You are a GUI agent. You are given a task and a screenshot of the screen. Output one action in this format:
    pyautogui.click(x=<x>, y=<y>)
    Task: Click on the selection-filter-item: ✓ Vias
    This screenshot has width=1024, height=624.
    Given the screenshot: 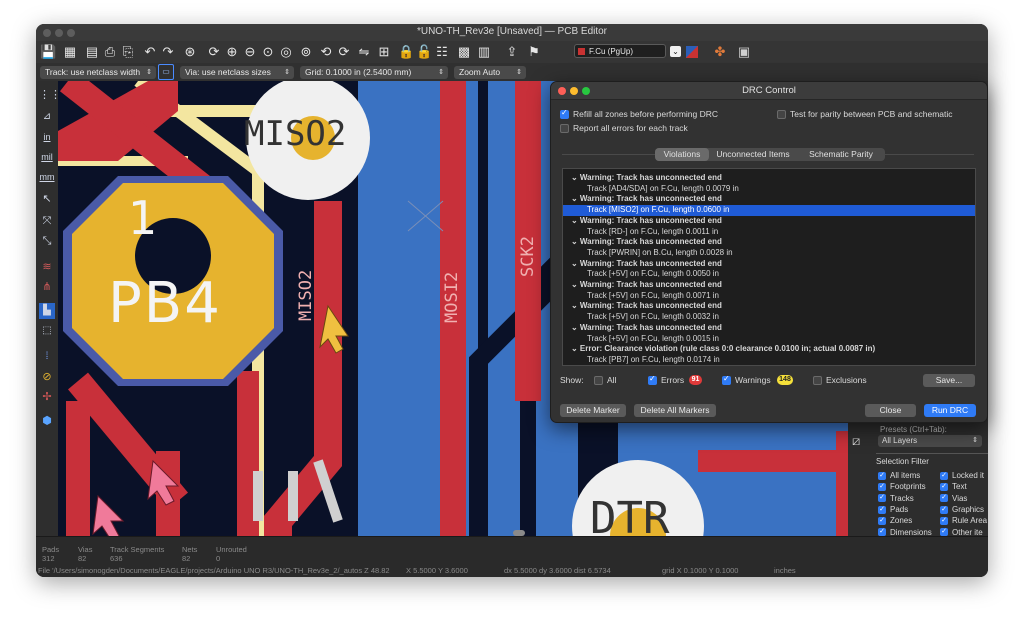 What is the action you would take?
    pyautogui.click(x=953, y=498)
    